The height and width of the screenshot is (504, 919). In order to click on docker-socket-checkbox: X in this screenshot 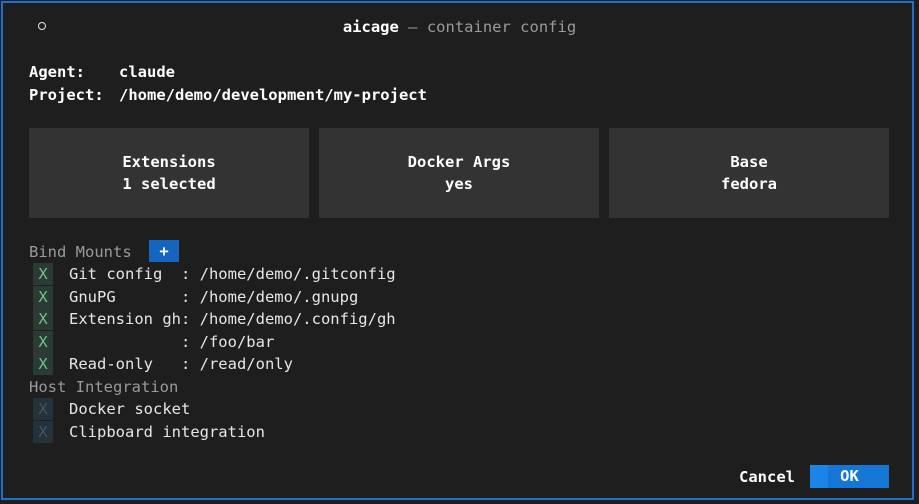, I will do `click(43, 409)`.